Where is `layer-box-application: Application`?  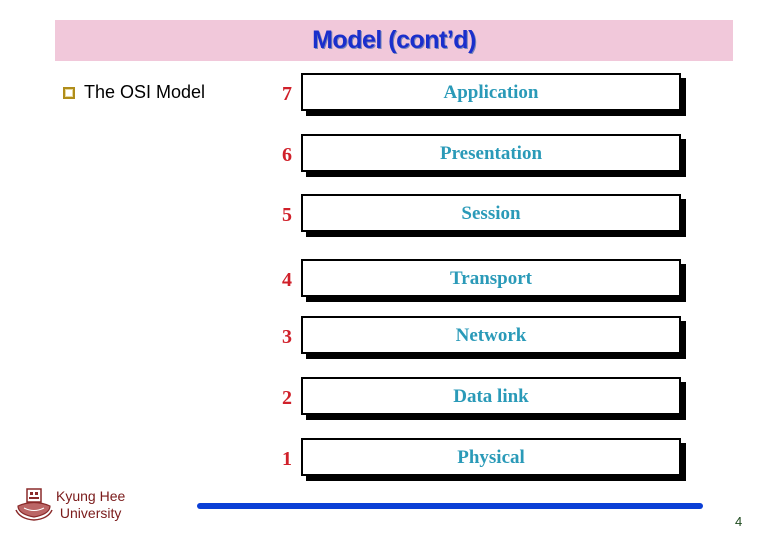
layer-box-application: Application is located at coordinates (491, 92).